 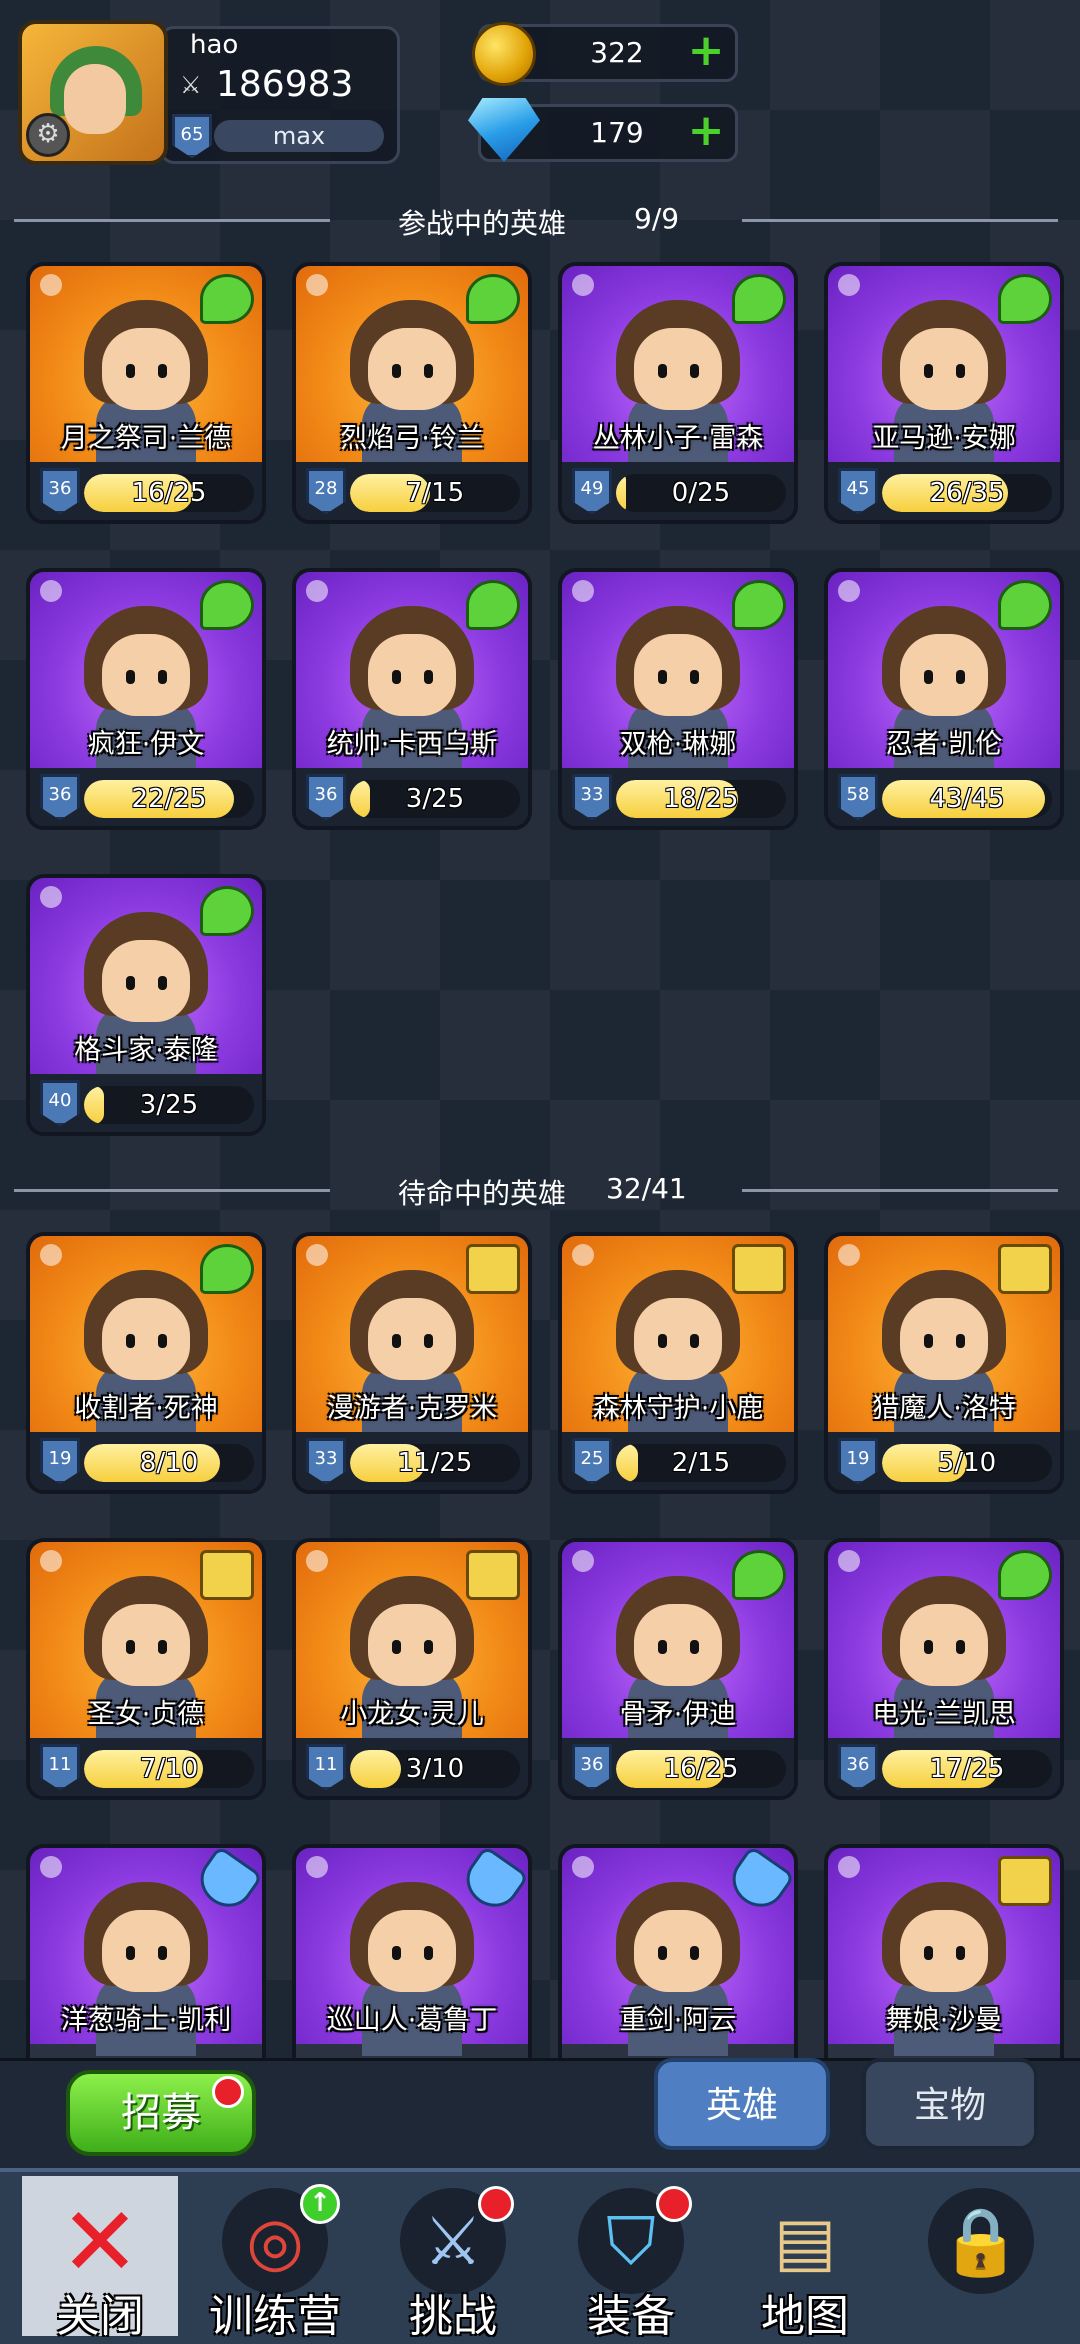 I want to click on hero-card: 格斗家·泰隆 40 3/25, so click(x=146, y=1005).